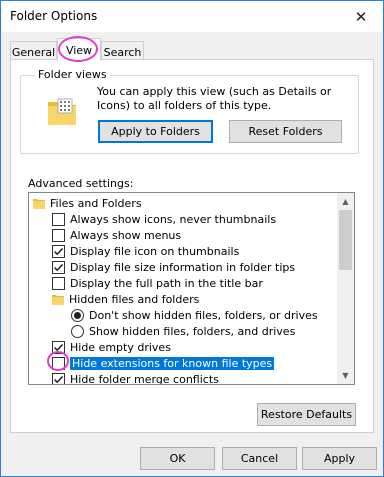 The width and height of the screenshot is (384, 477). I want to click on tree-item-label-selected: Hide extensions for known file types, so click(172, 363).